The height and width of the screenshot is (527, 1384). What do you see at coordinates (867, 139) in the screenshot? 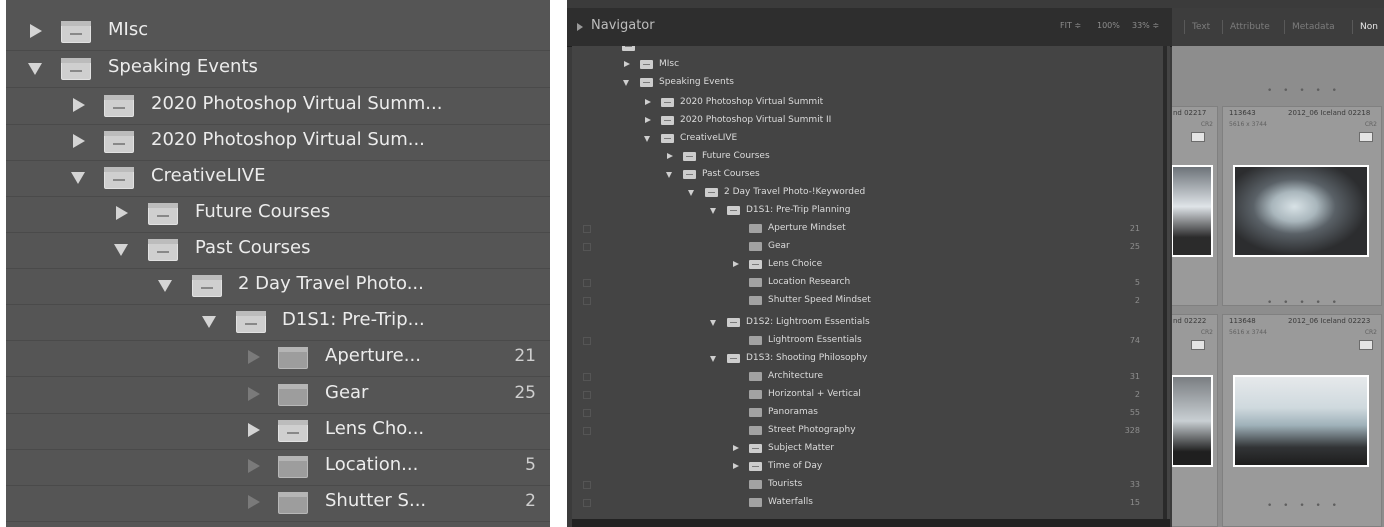
I see `tree-row-creativelive: CreativeLIVE` at bounding box center [867, 139].